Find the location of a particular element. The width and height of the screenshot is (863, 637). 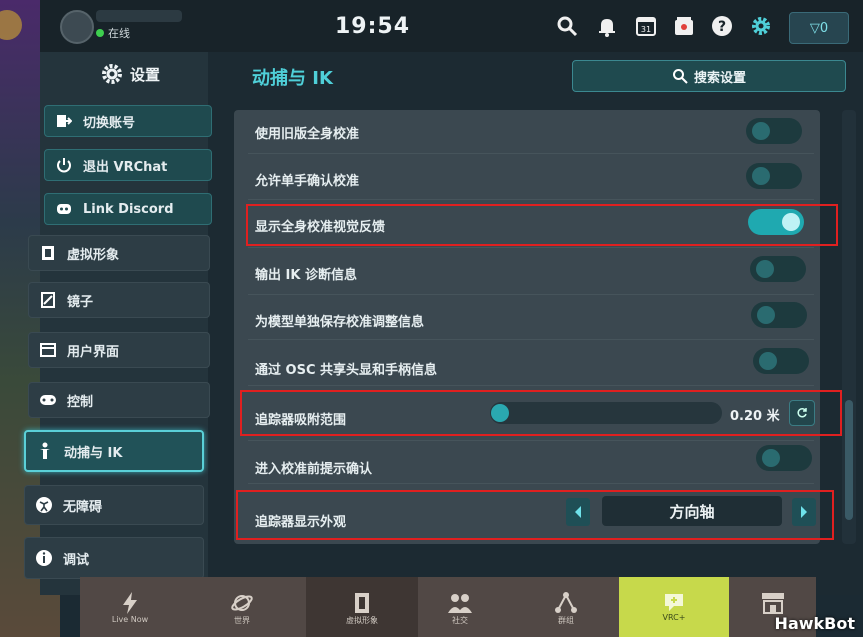

person-icon is located at coordinates (45, 451).